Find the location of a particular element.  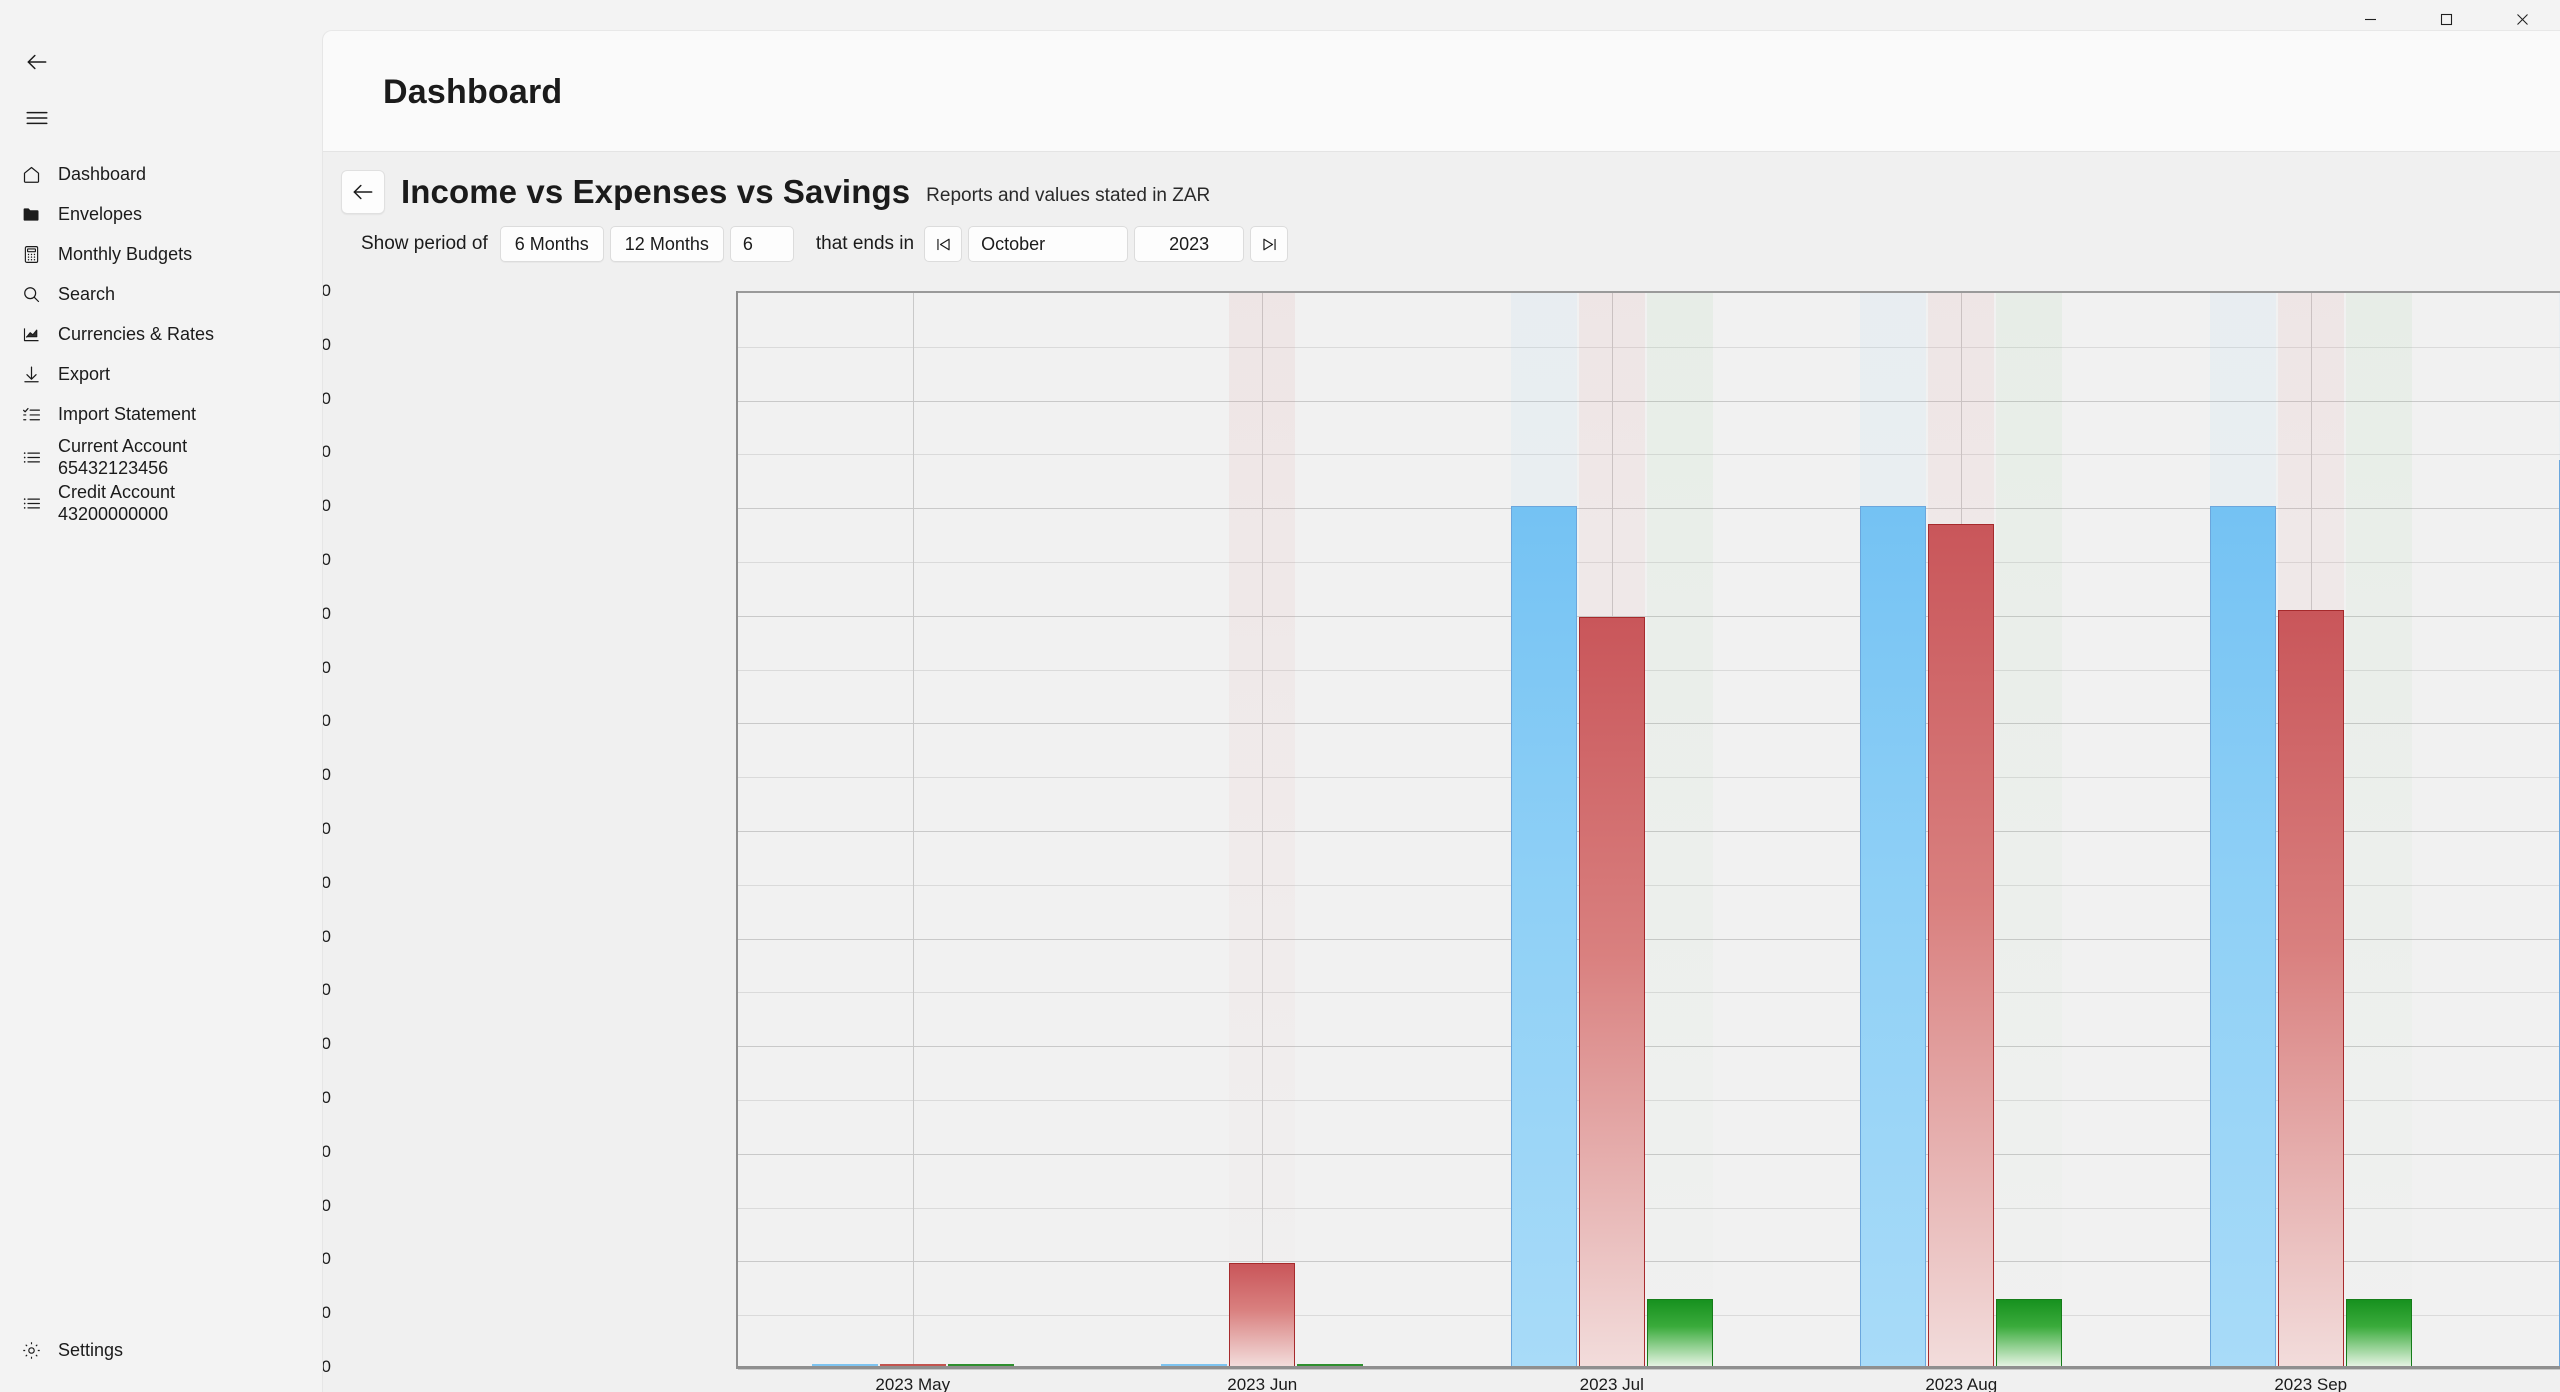

x-axis-tick-label: 2023 Aug is located at coordinates (1961, 1383).